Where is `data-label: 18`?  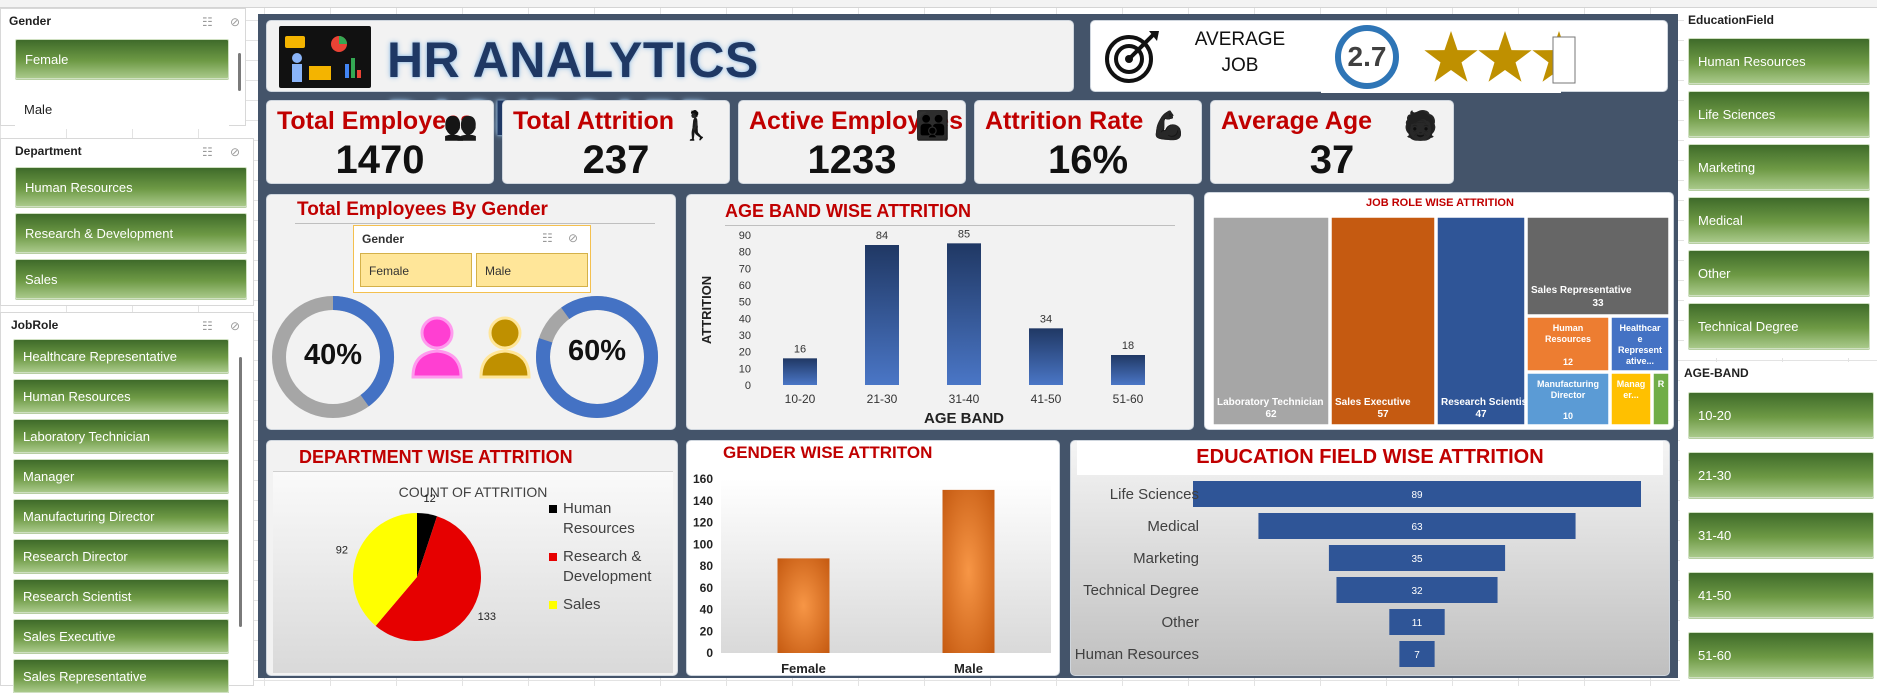
data-label: 18 is located at coordinates (1128, 346).